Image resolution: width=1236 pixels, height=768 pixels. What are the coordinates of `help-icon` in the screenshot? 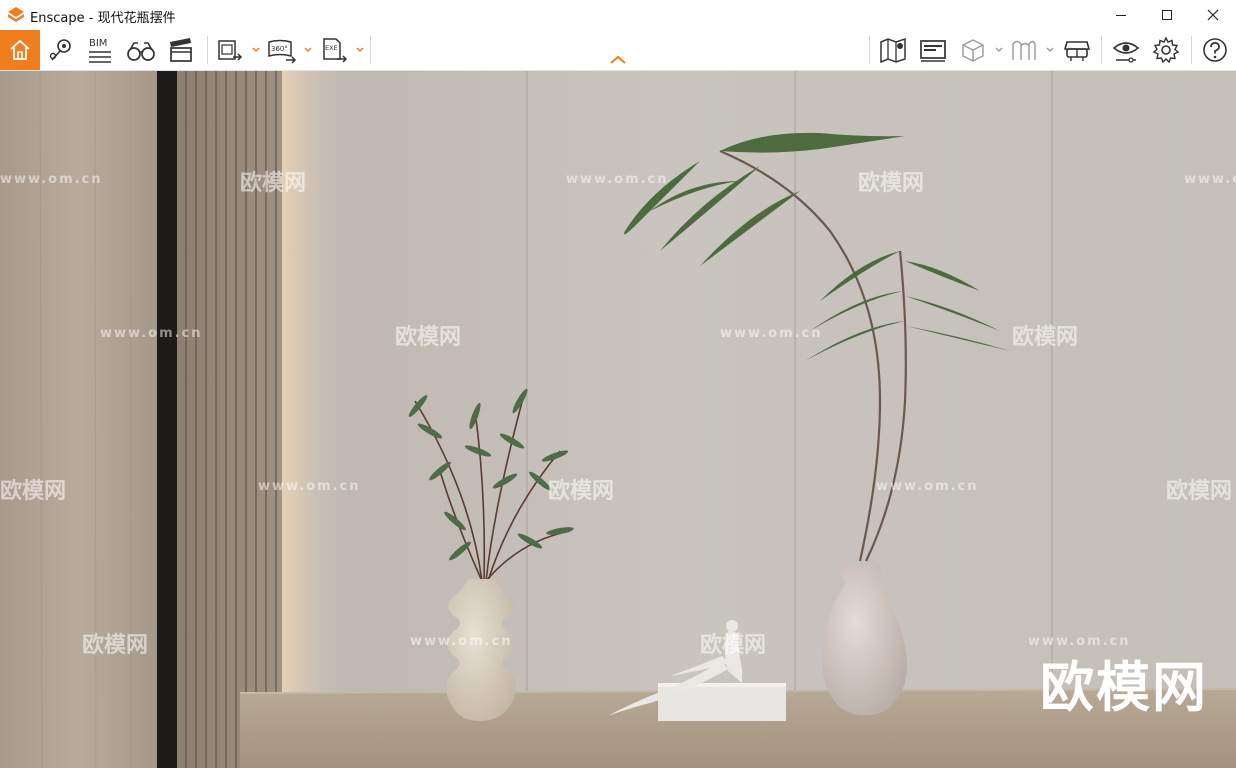 It's located at (1215, 50).